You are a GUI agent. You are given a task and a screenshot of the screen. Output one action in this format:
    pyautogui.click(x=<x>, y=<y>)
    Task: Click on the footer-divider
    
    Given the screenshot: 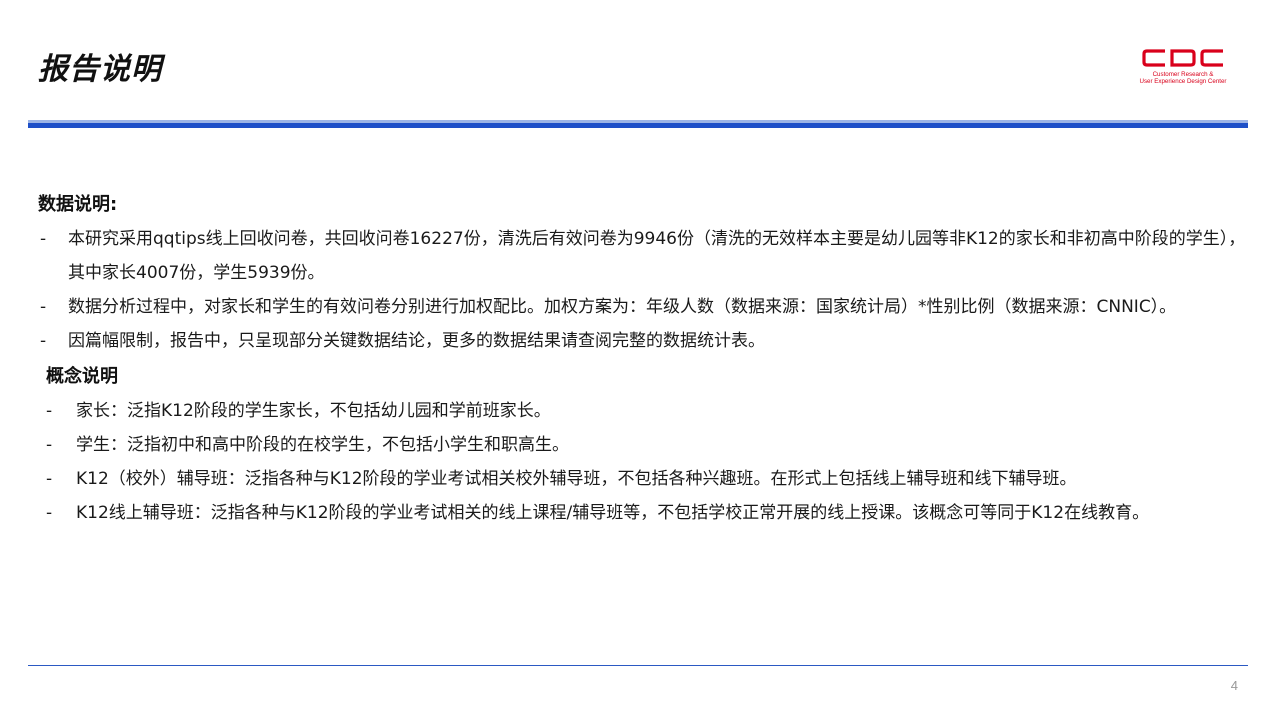 What is the action you would take?
    pyautogui.click(x=638, y=665)
    